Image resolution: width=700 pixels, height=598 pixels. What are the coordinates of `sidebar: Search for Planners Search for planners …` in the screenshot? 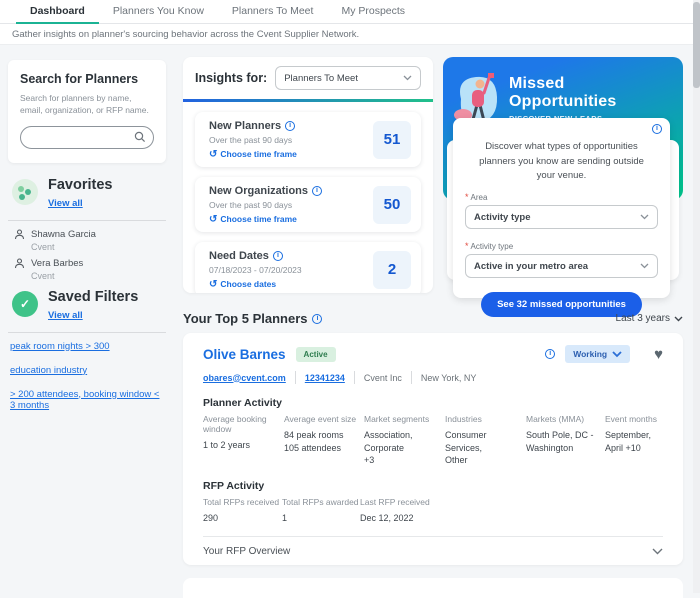 It's located at (87, 242).